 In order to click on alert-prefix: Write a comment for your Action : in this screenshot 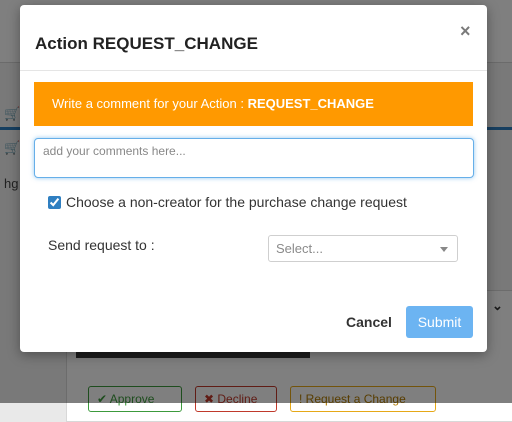, I will do `click(150, 103)`.